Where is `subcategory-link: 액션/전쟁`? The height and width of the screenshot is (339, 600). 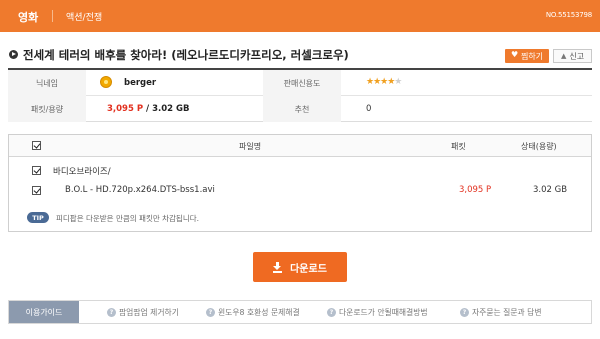
subcategory-link: 액션/전쟁 is located at coordinates (84, 16).